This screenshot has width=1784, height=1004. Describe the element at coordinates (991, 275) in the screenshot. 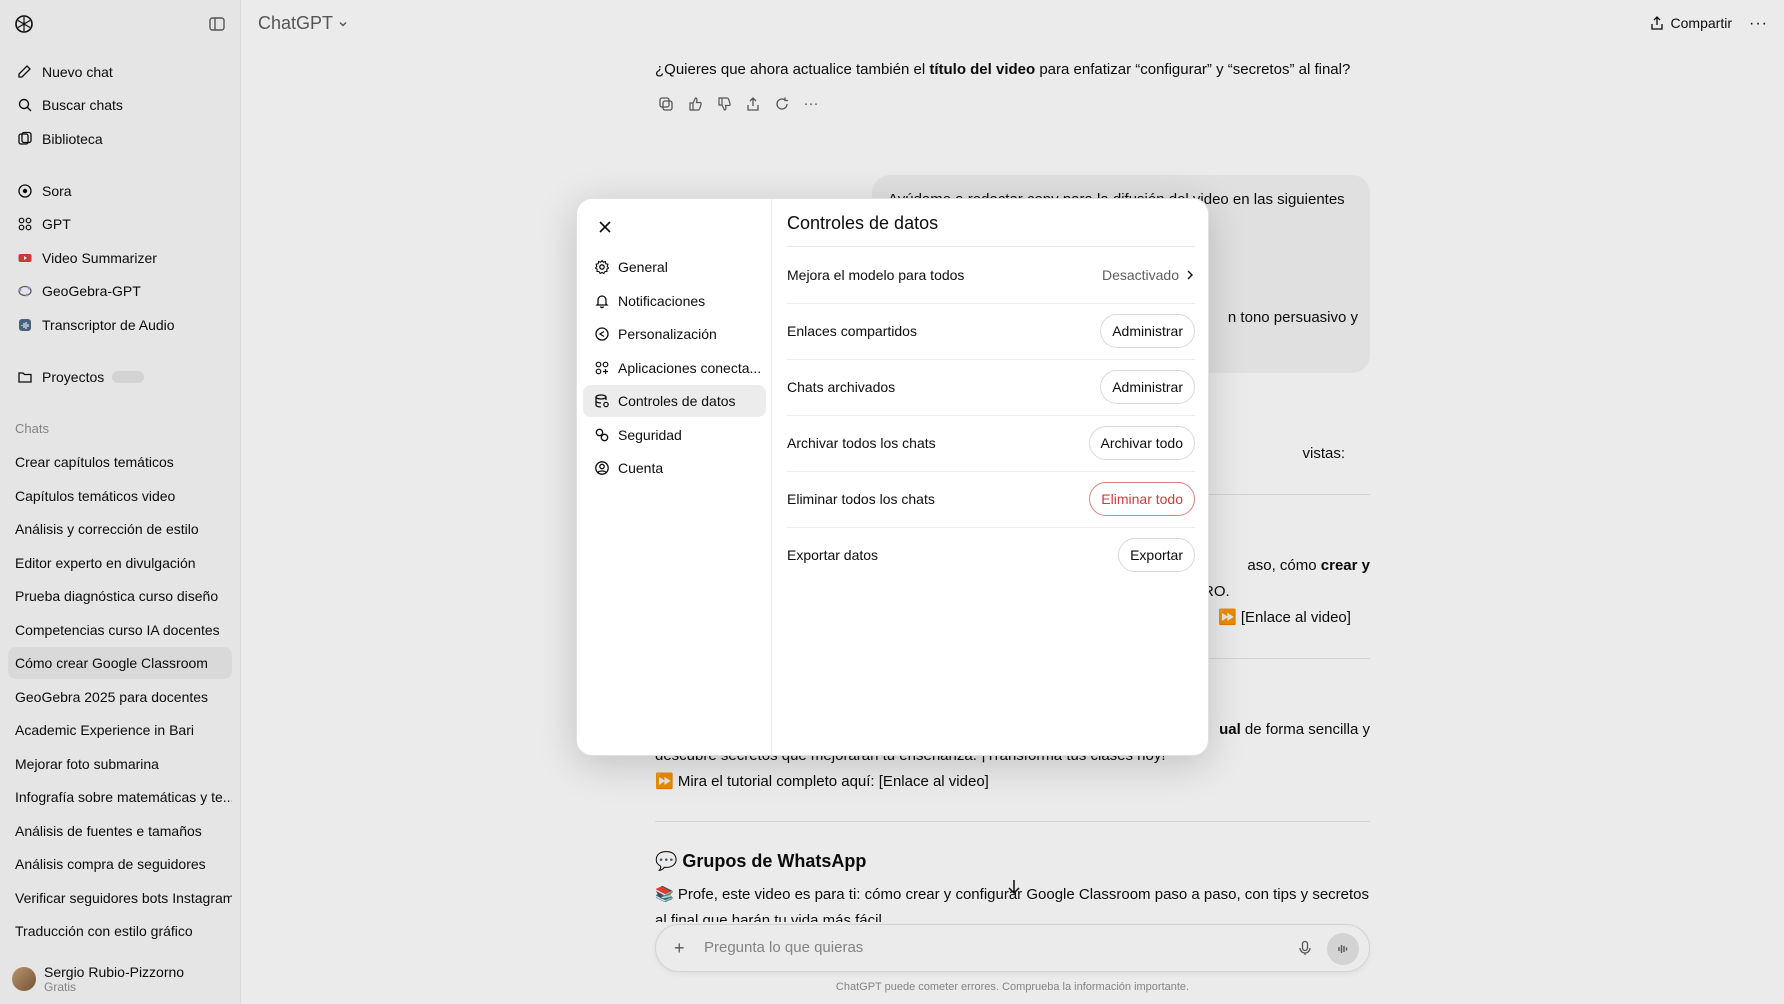

I see `row-improve-model: Mejora el modelo para todos Desactivado` at that location.